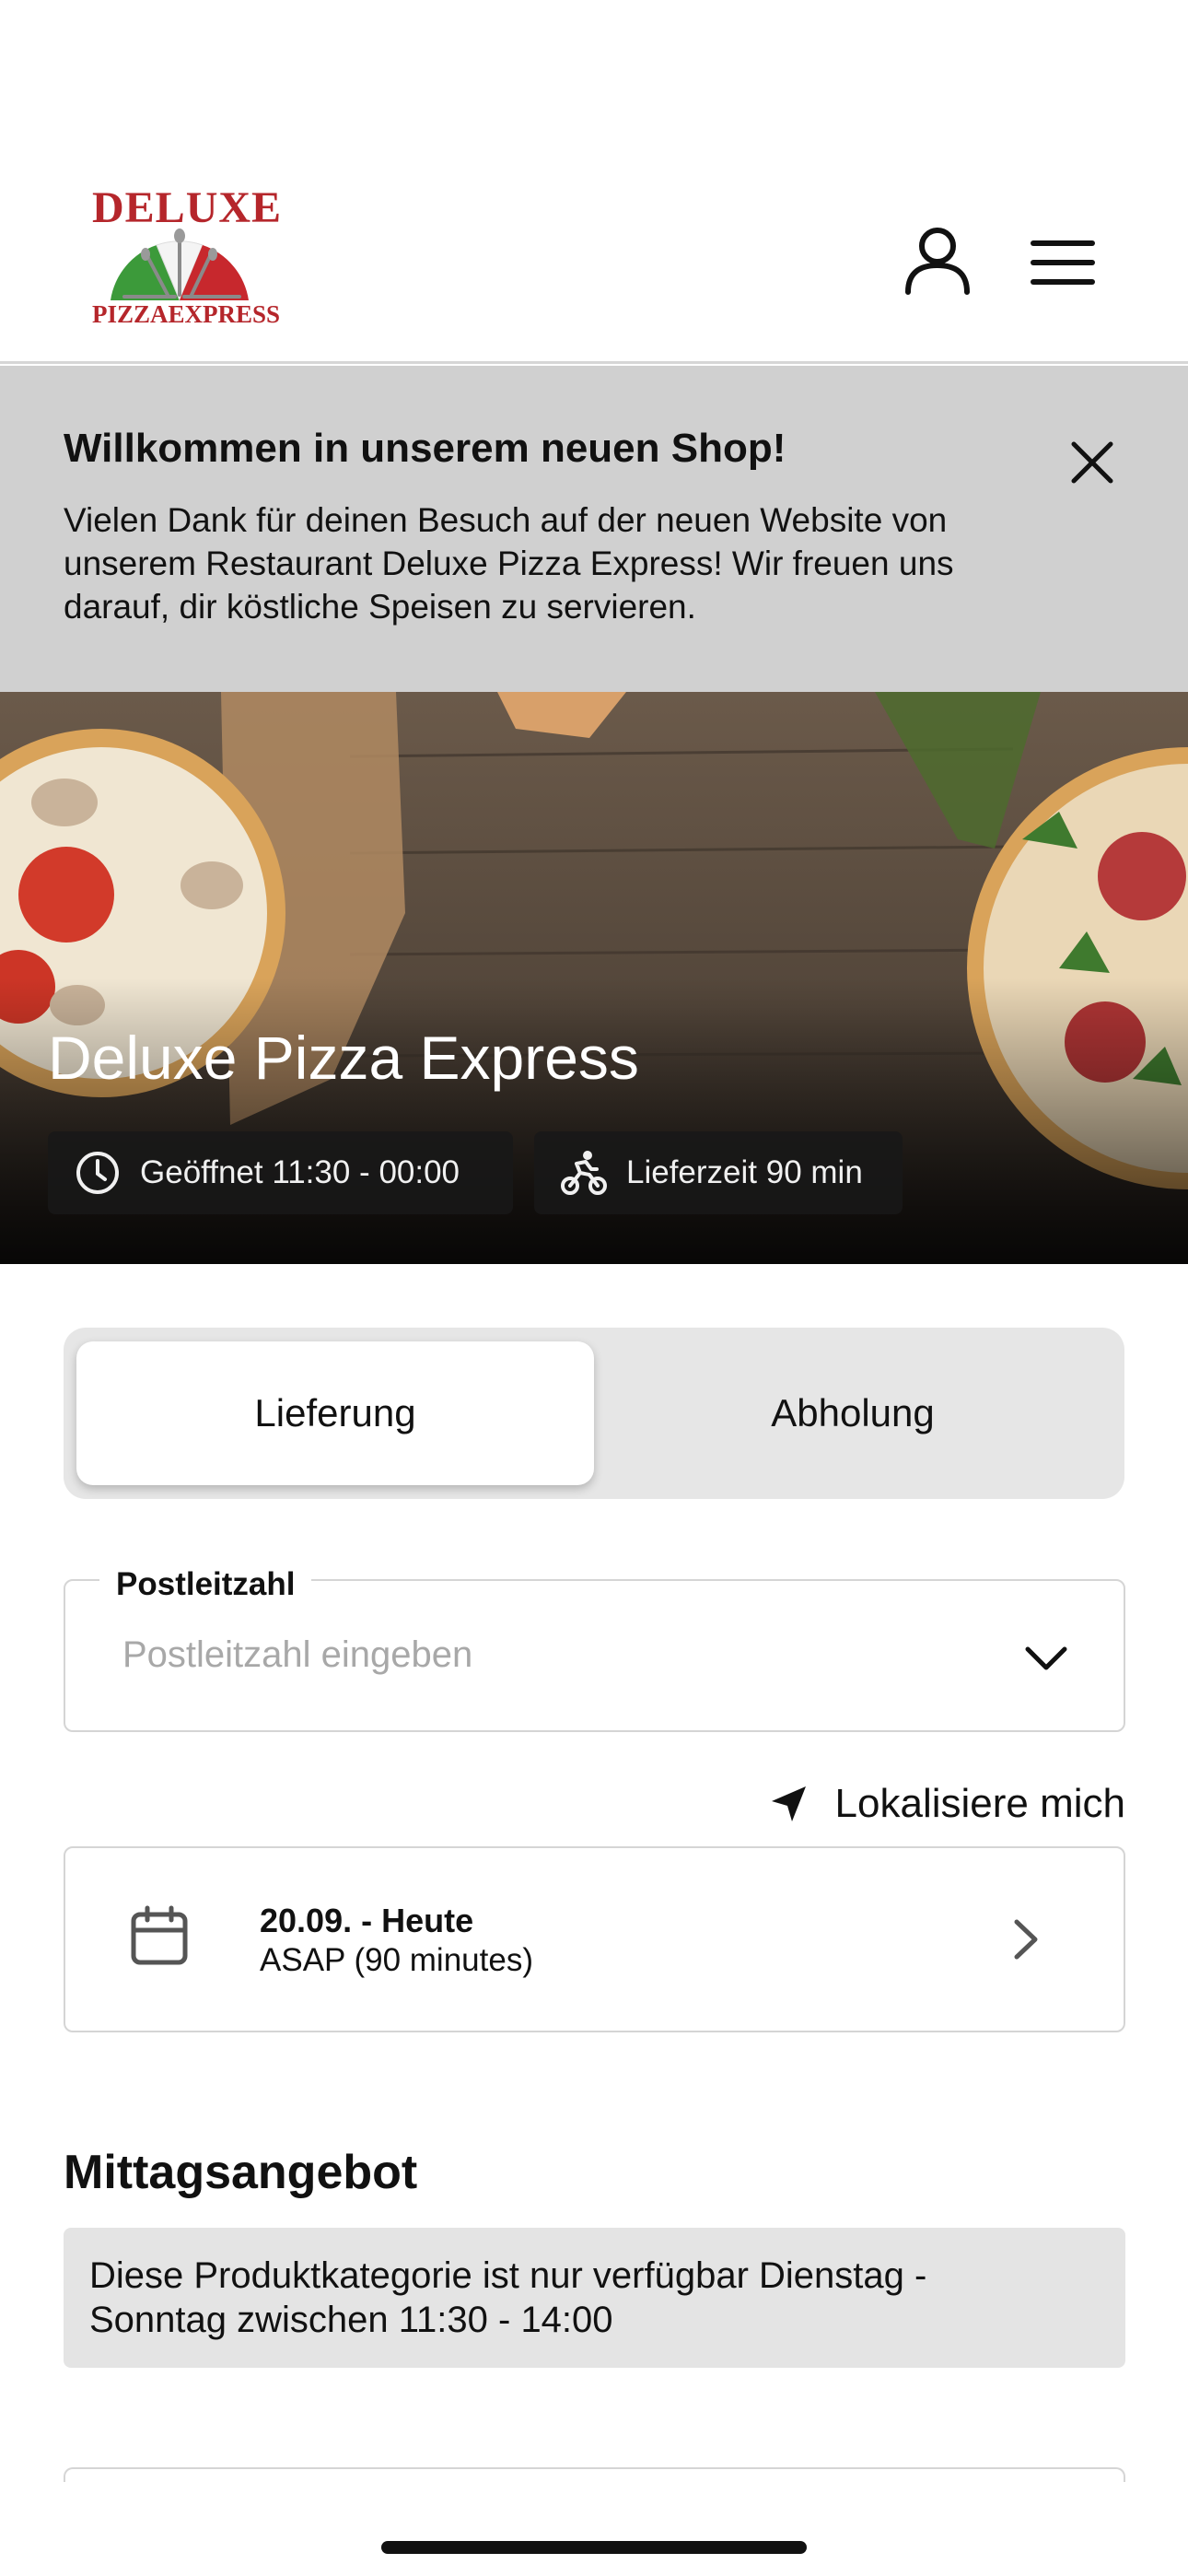 This screenshot has width=1188, height=2576. I want to click on postcode-input, so click(536, 1655).